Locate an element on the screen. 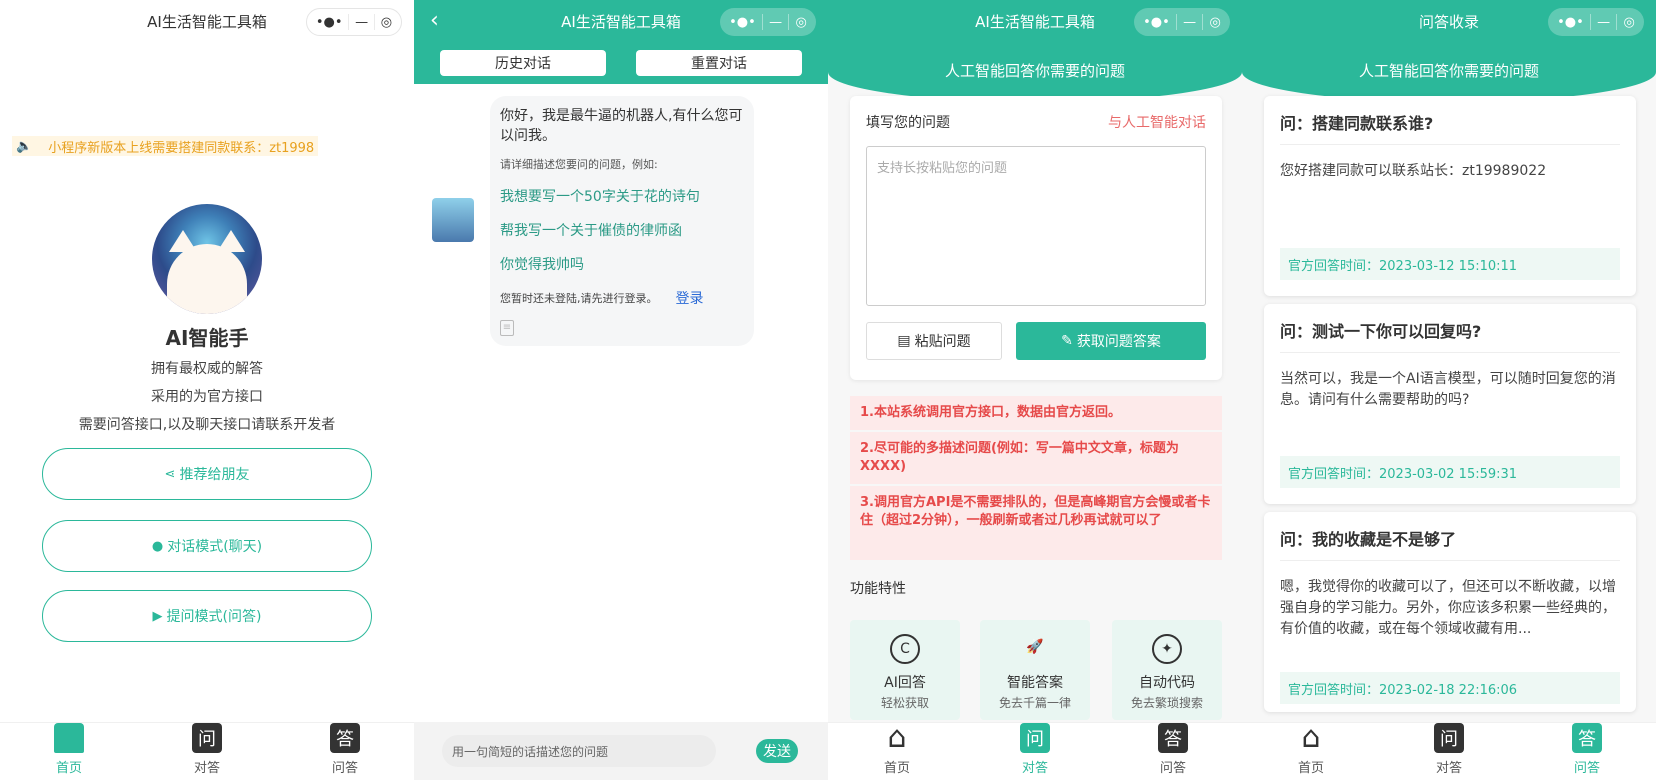 This screenshot has width=1656, height=780. qa-time: 官方回答时间：2023-03-12 15:10:11 is located at coordinates (1450, 264).